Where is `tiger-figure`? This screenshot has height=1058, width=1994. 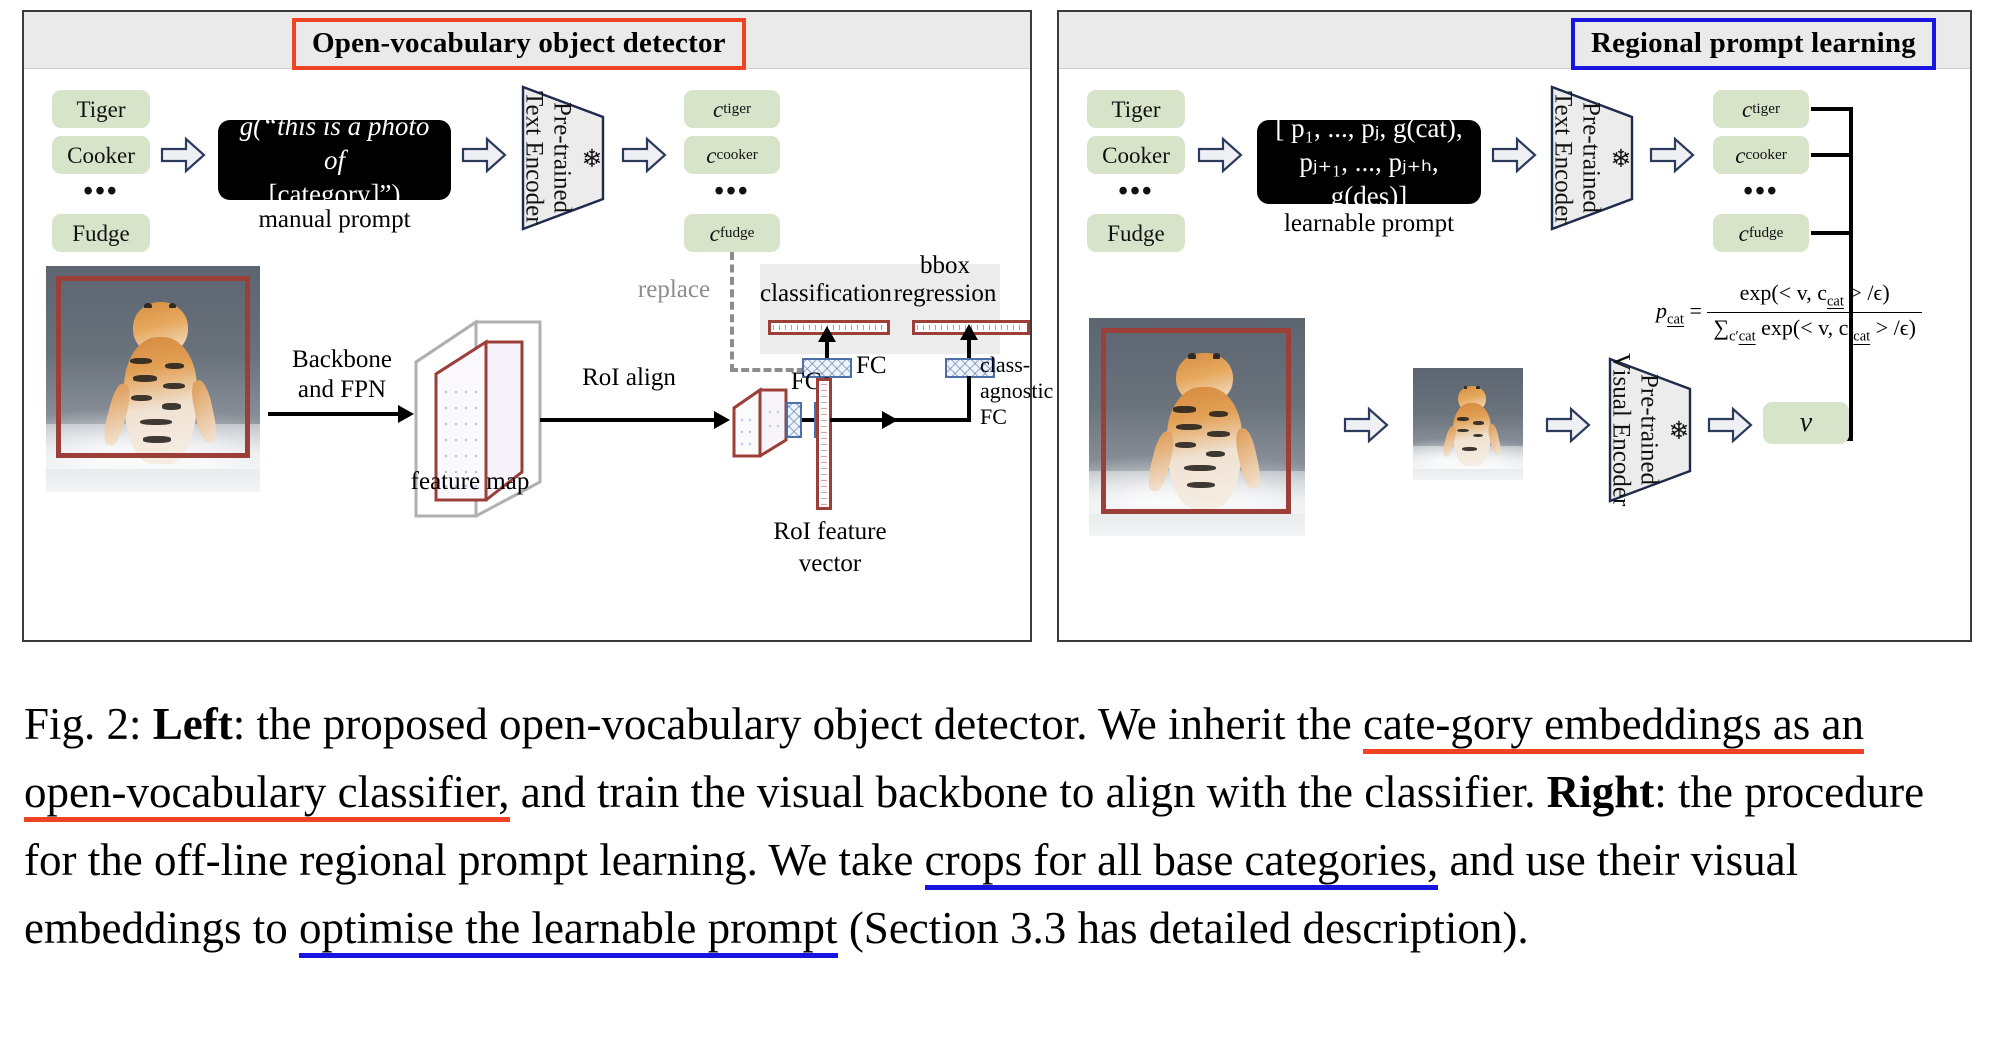 tiger-figure is located at coordinates (1471, 429).